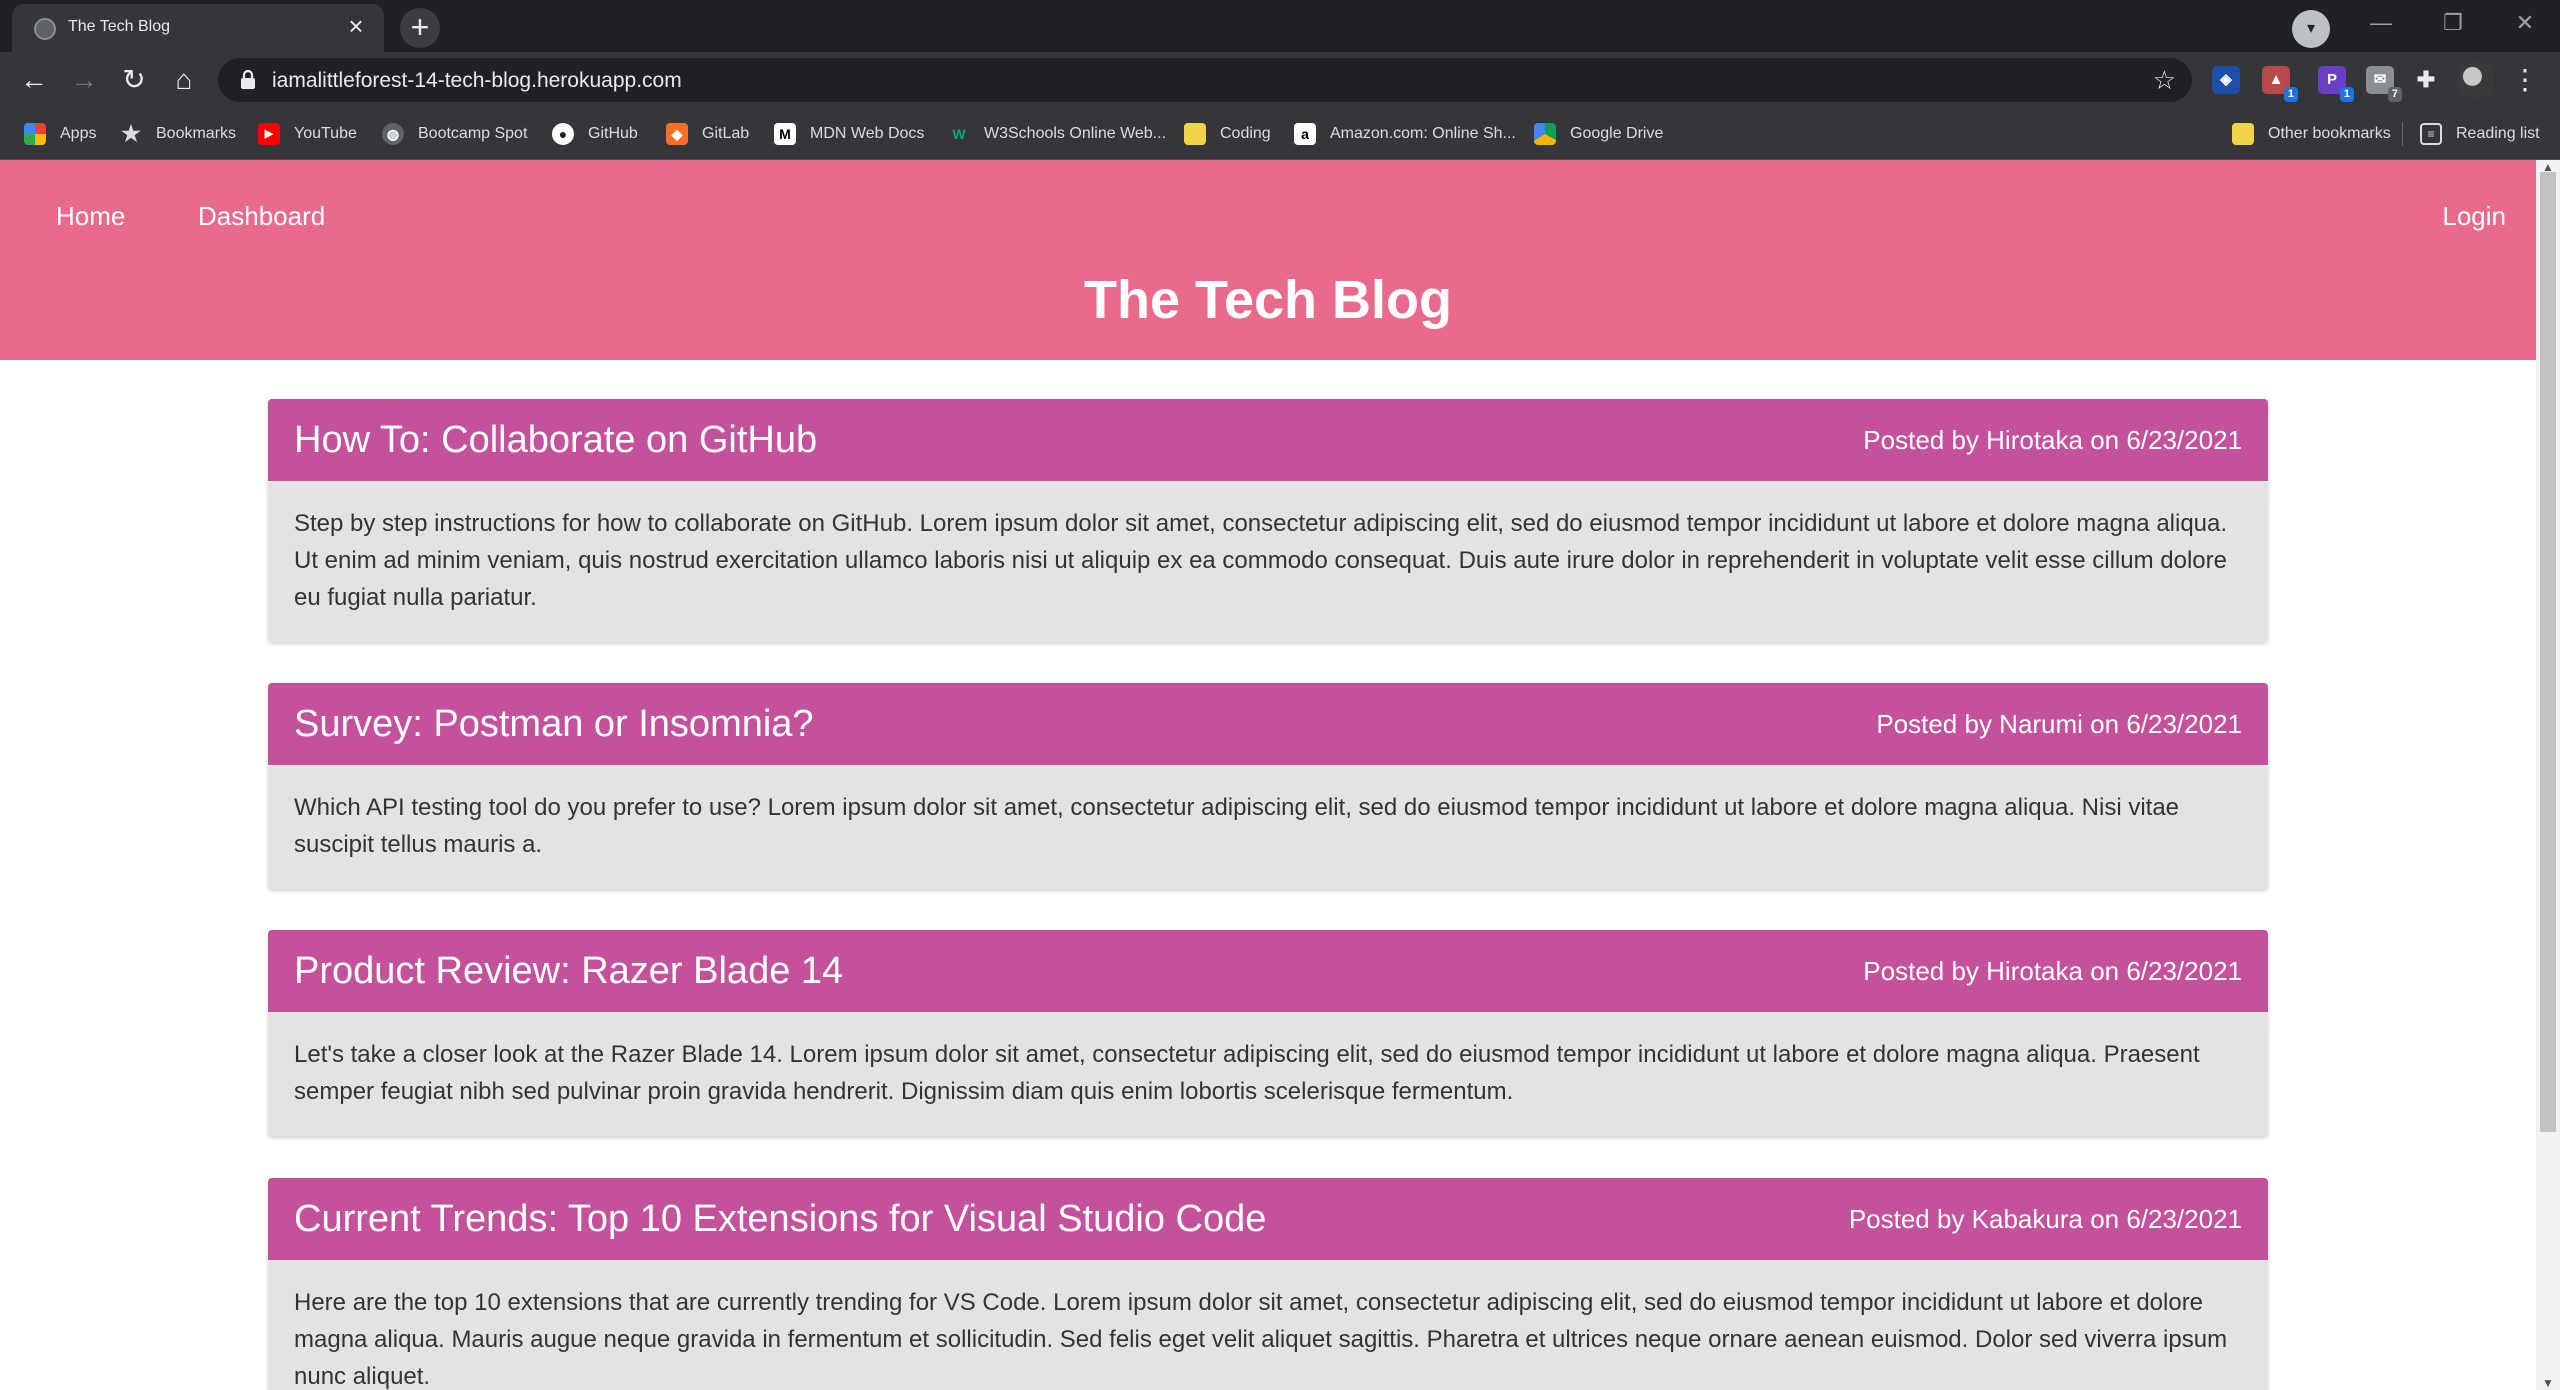 This screenshot has width=2560, height=1390. Describe the element at coordinates (2431, 134) in the screenshot. I see `reading-list-icon: ≡` at that location.